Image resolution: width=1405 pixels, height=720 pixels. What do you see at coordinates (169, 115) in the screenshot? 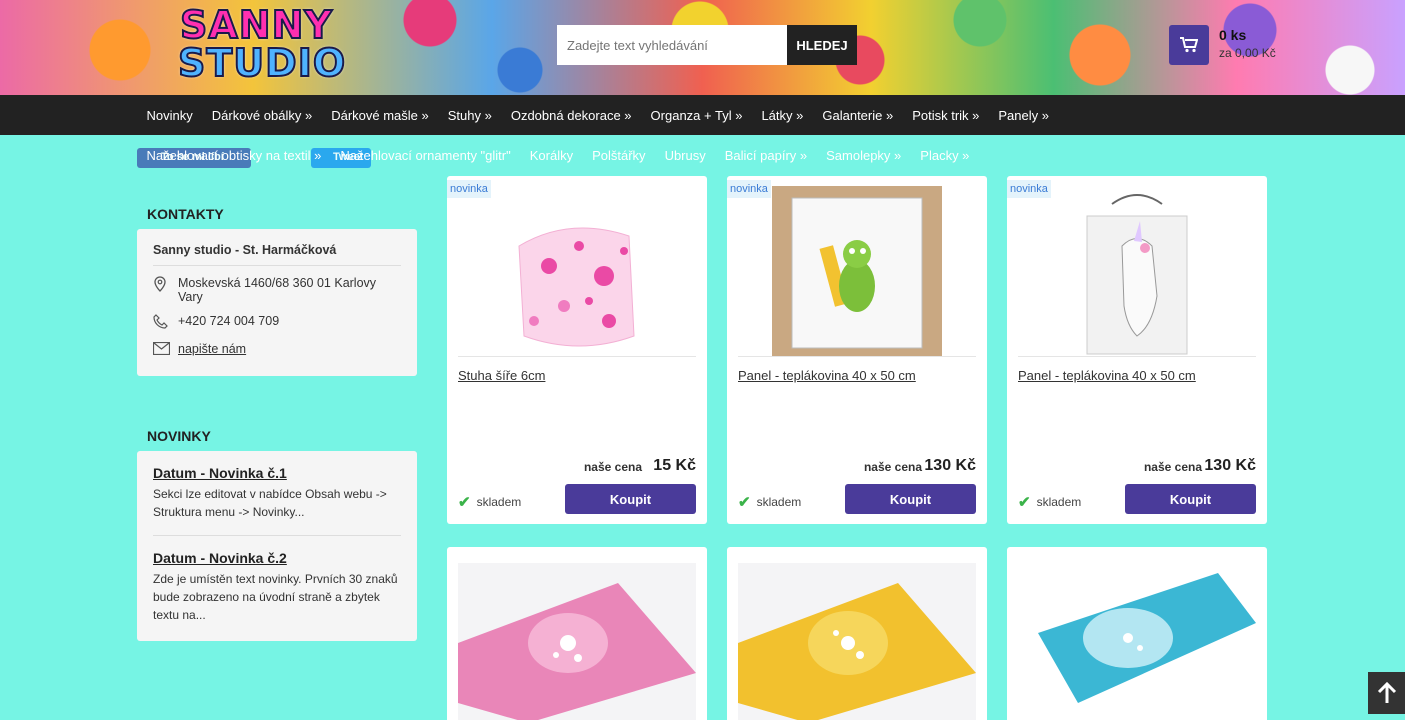
I see `nav-item-novinky: Novinky` at bounding box center [169, 115].